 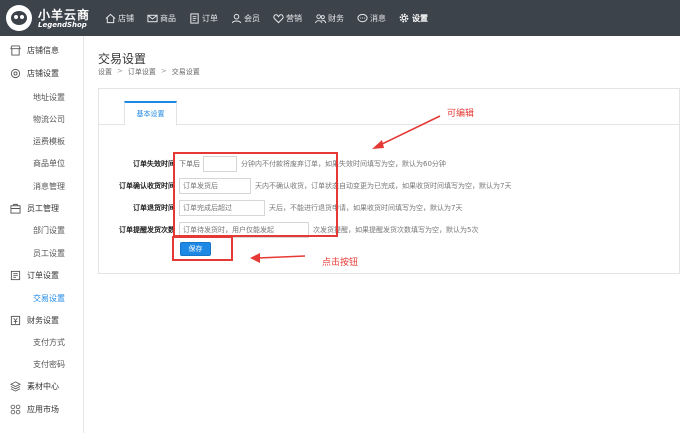 I want to click on annotation-editable: 可编辑, so click(x=461, y=114).